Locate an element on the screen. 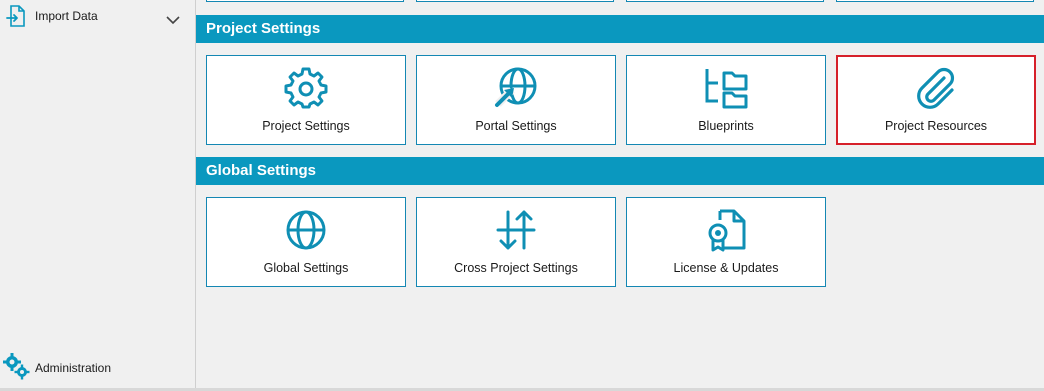 Image resolution: width=1044 pixels, height=391 pixels. gears-icon is located at coordinates (17, 369).